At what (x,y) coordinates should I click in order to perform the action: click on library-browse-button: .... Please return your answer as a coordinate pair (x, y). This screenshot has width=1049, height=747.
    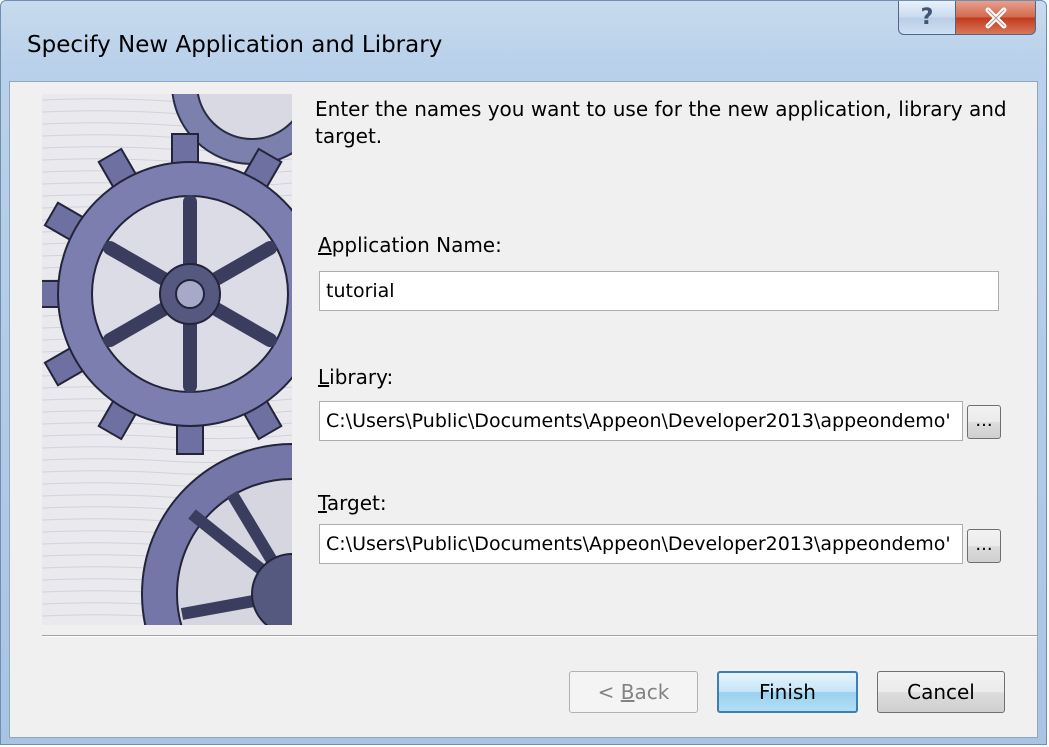
    Looking at the image, I should click on (984, 422).